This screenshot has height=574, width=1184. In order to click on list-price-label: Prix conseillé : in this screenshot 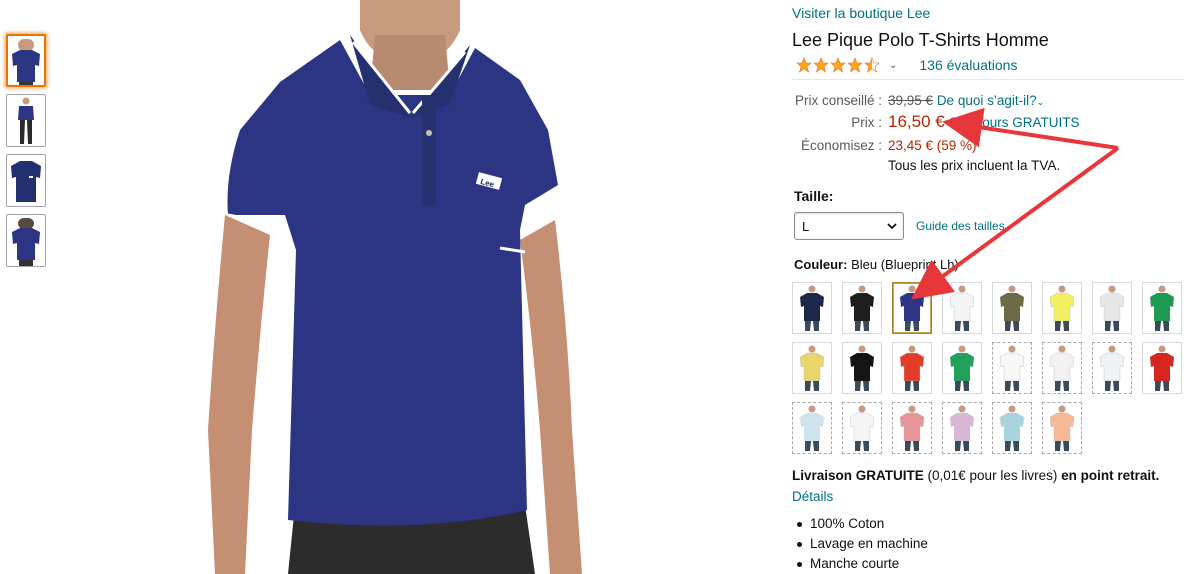, I will do `click(838, 100)`.